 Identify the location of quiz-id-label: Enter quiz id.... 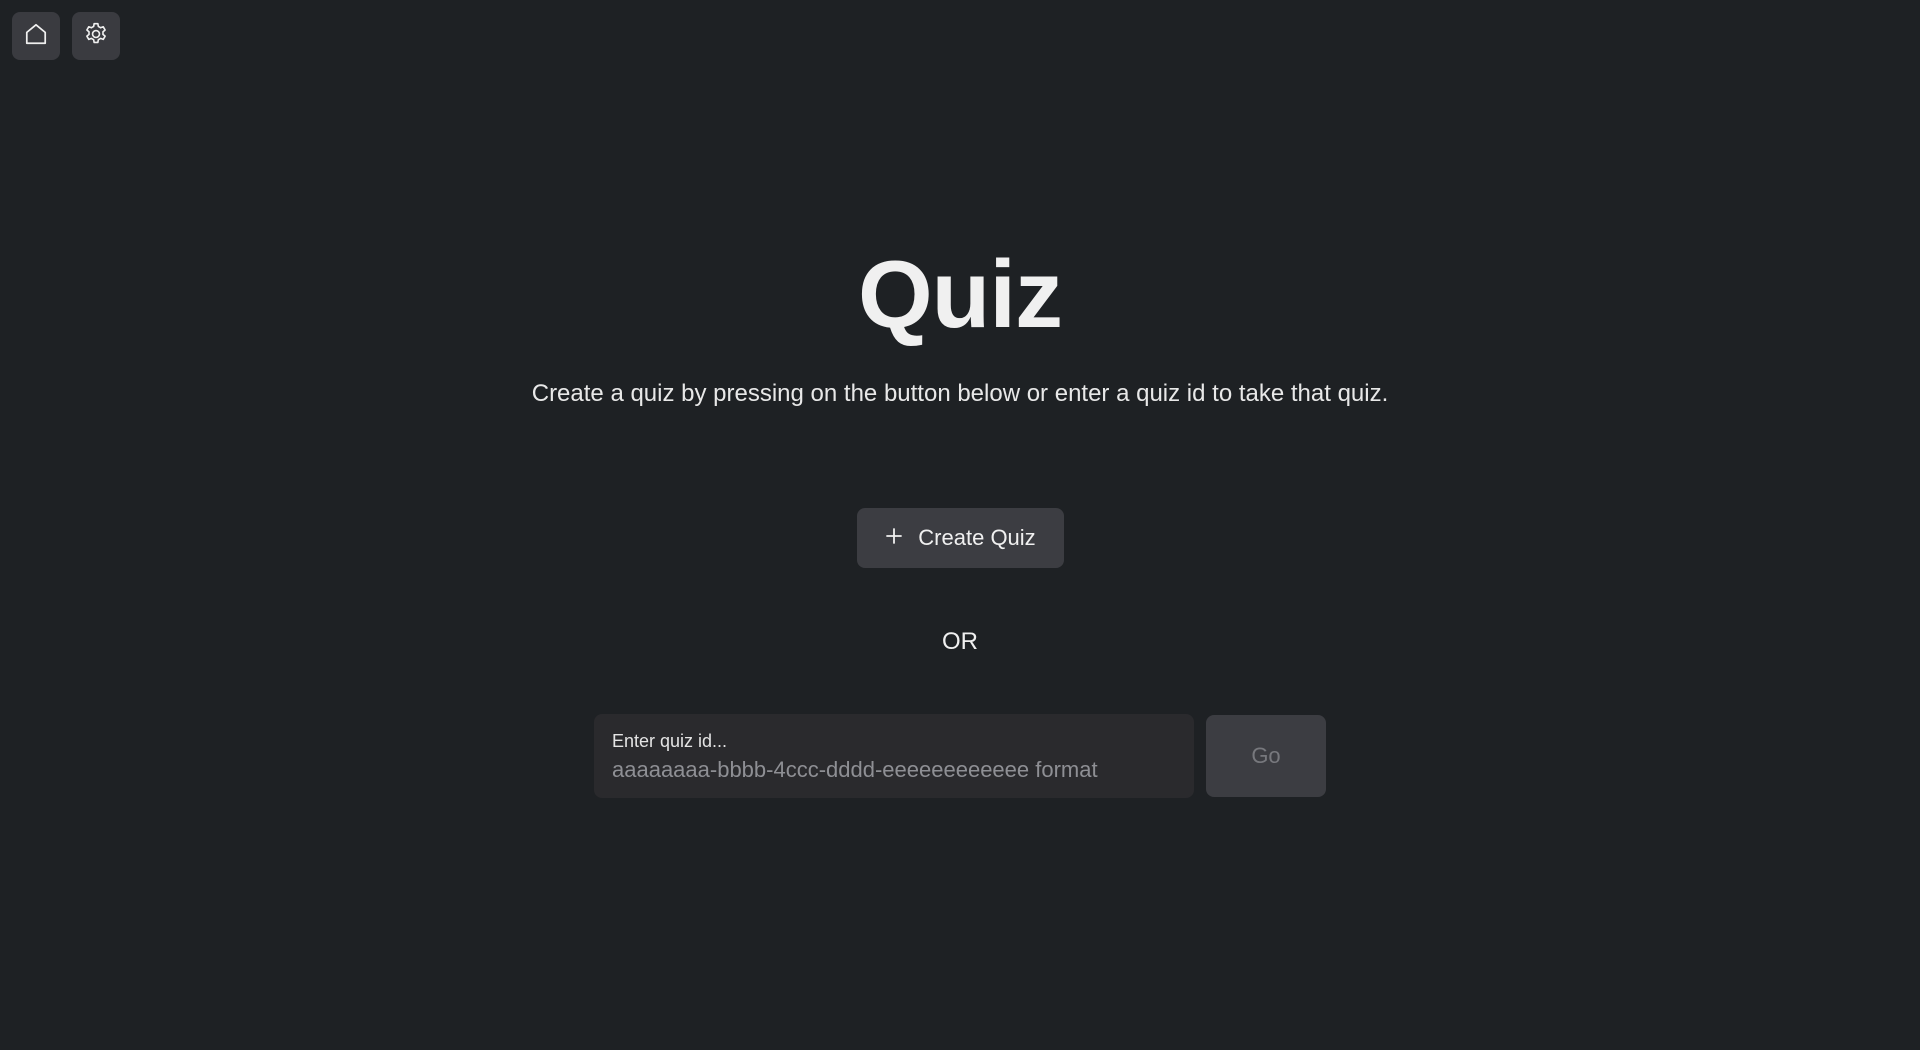
(670, 741).